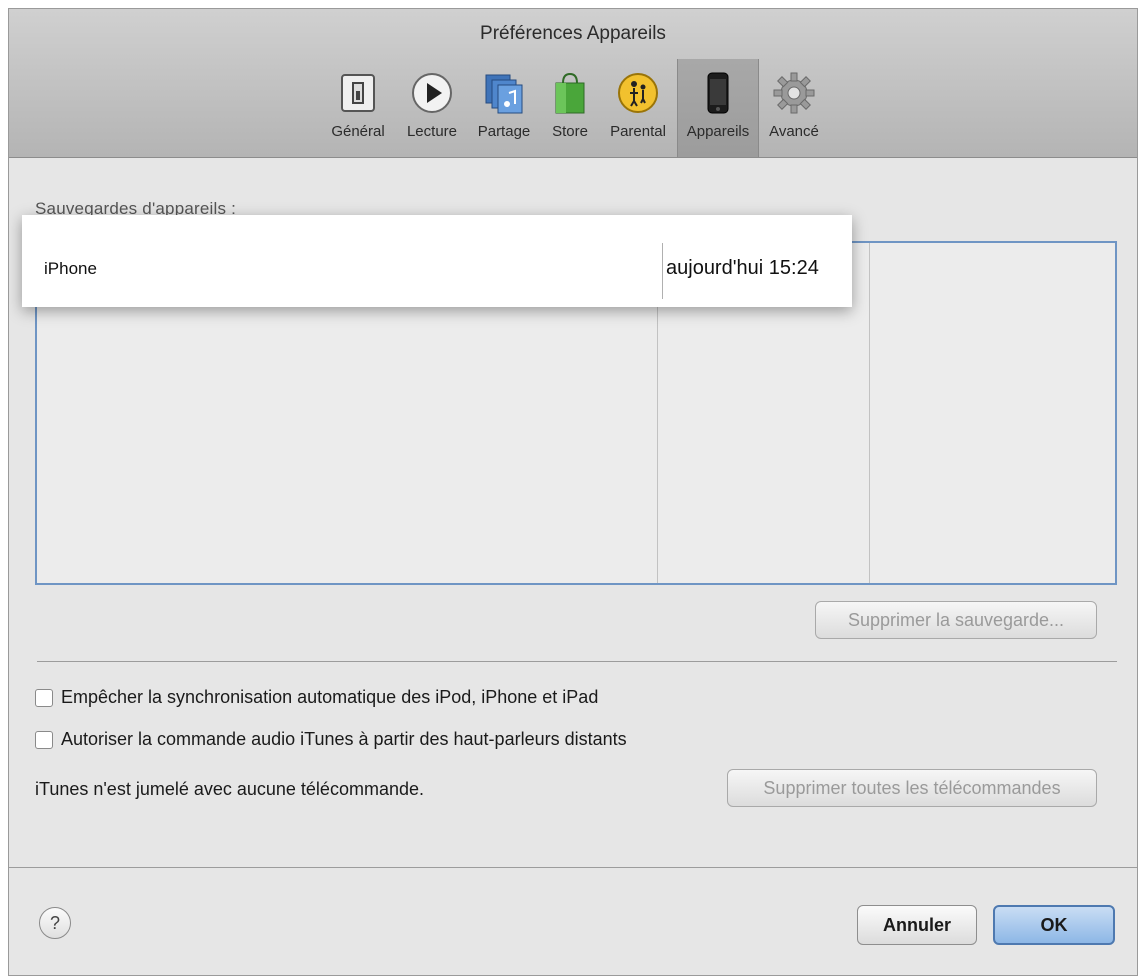 This screenshot has height=978, width=1141. Describe the element at coordinates (445, 271) in the screenshot. I see `table-row: iPhone aujourd'hui 15:24` at that location.